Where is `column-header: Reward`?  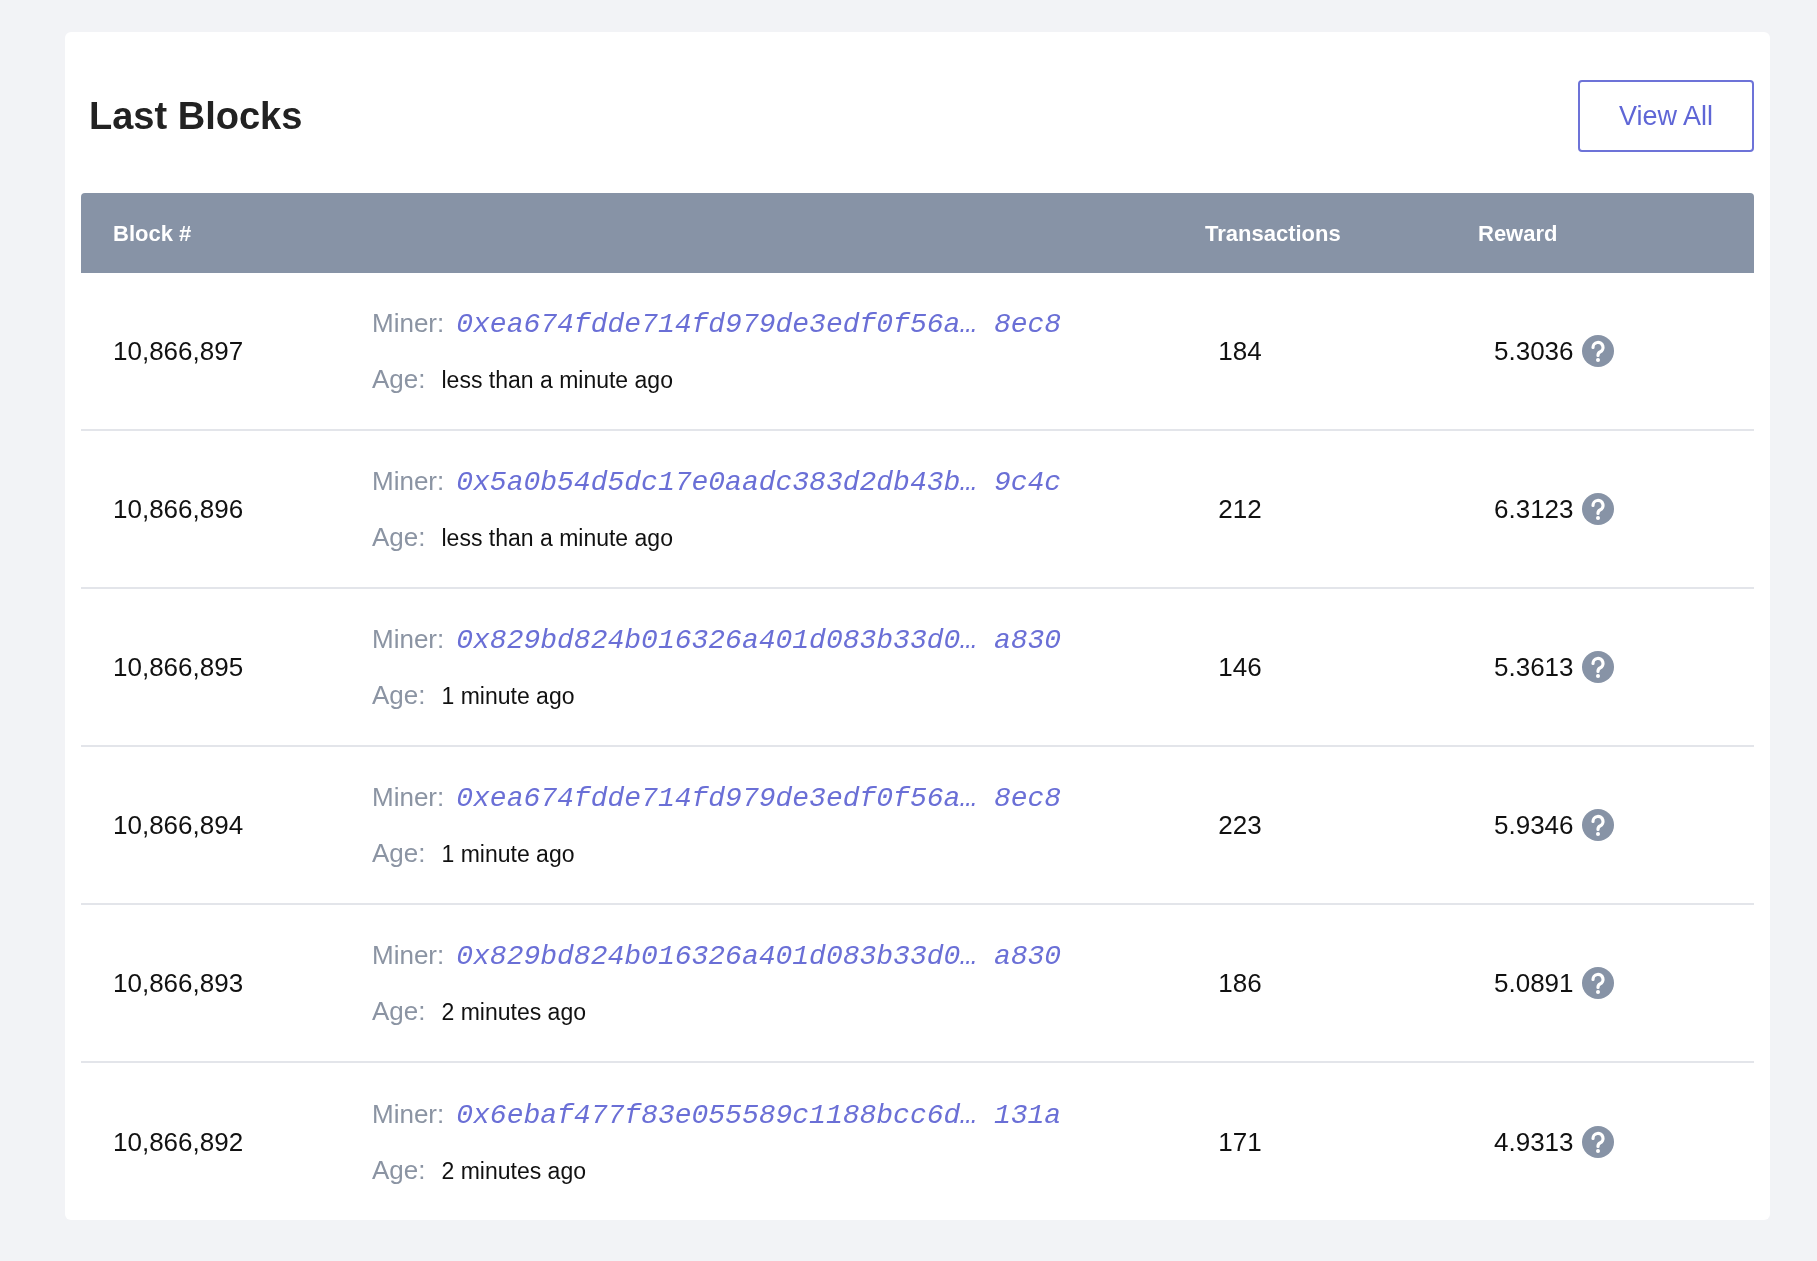
column-header: Reward is located at coordinates (1518, 233).